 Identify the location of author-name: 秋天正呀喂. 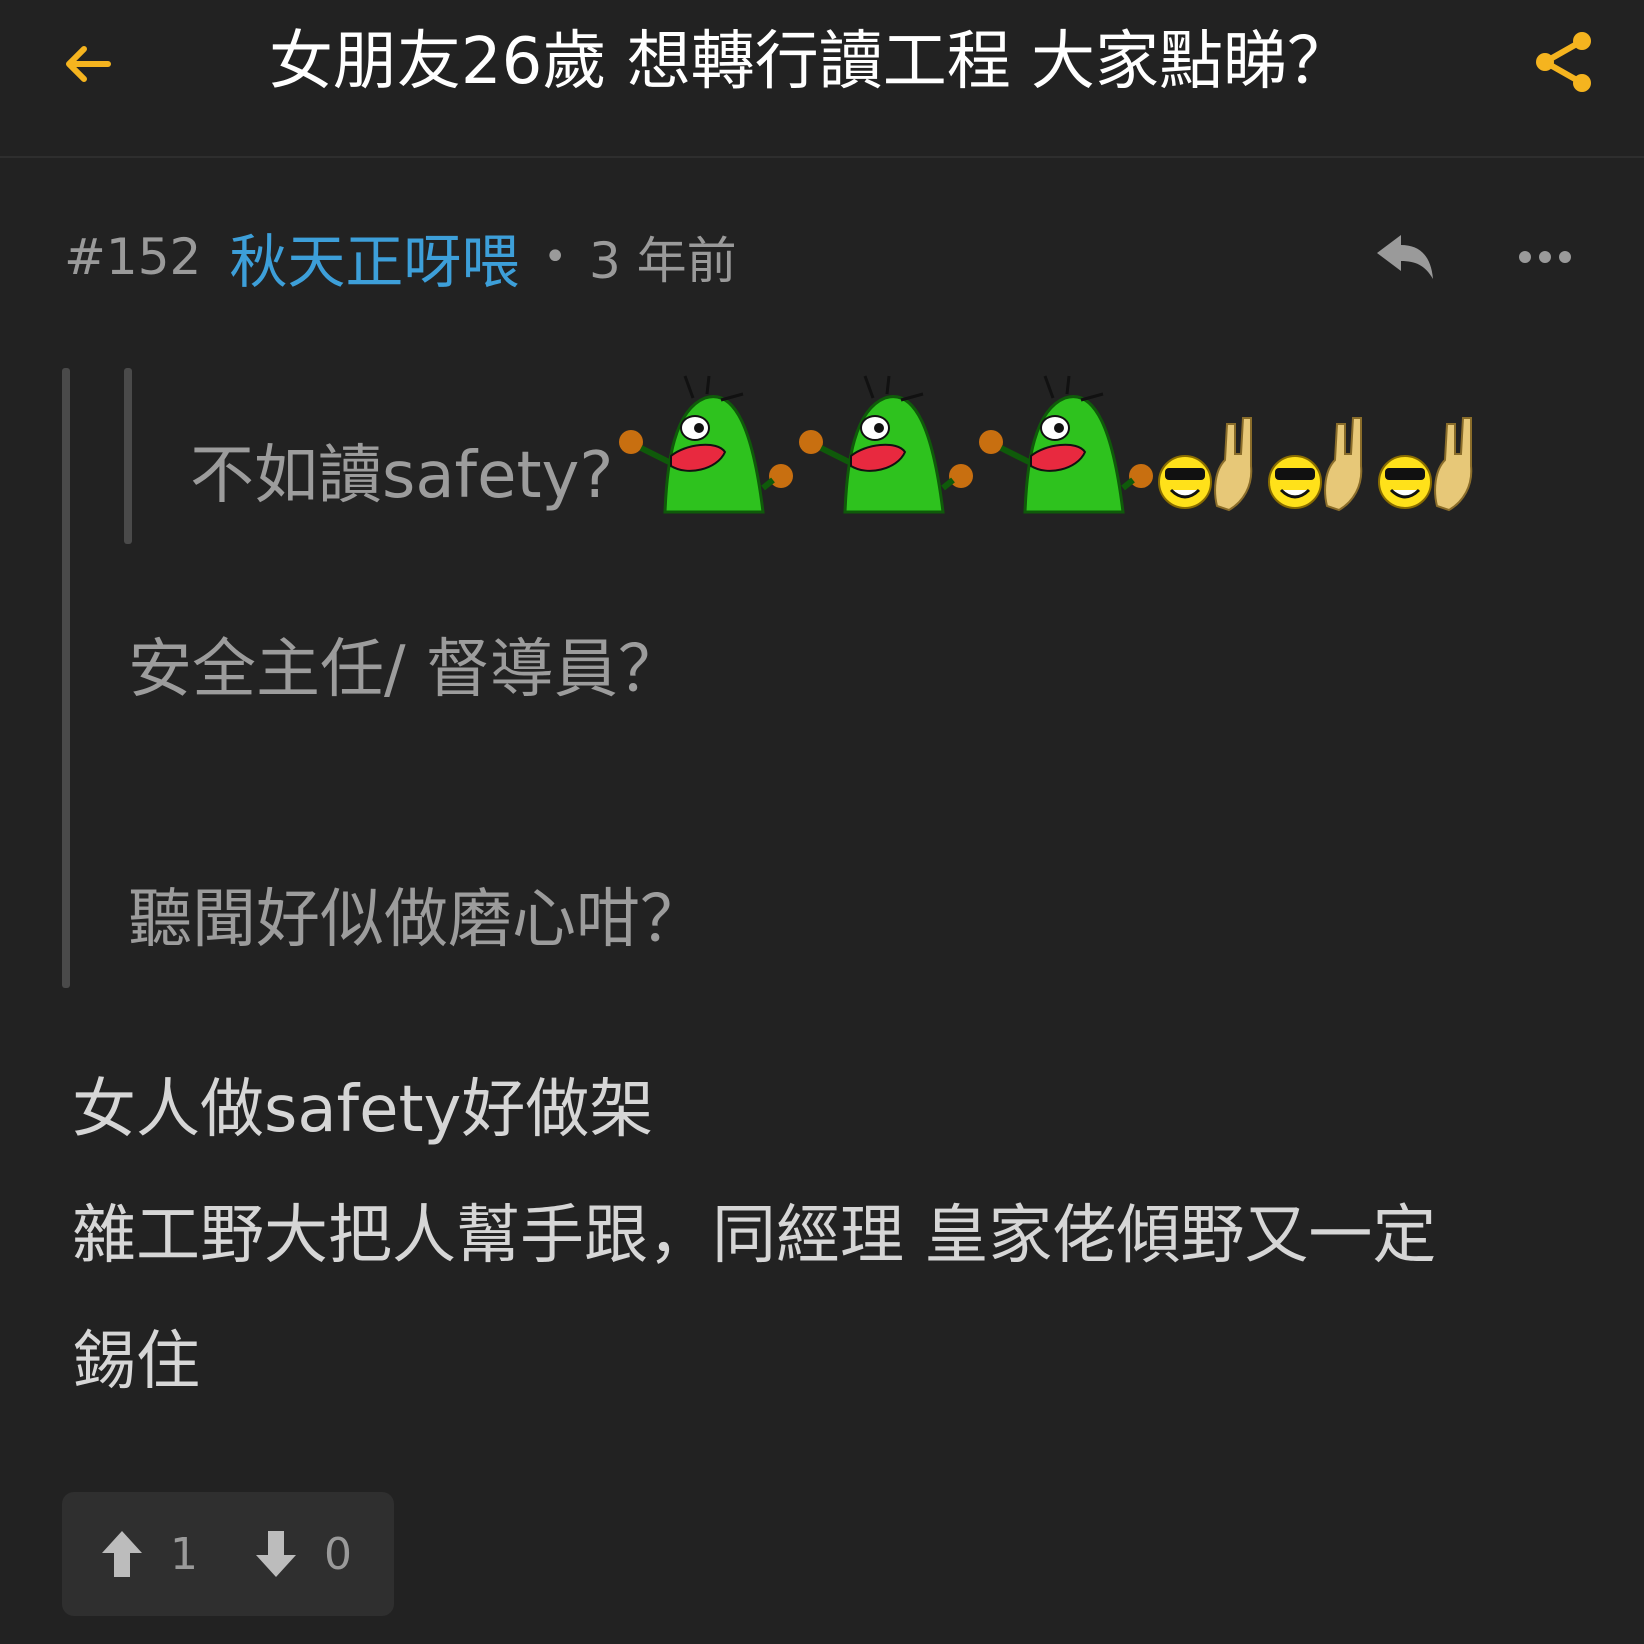
(374, 257).